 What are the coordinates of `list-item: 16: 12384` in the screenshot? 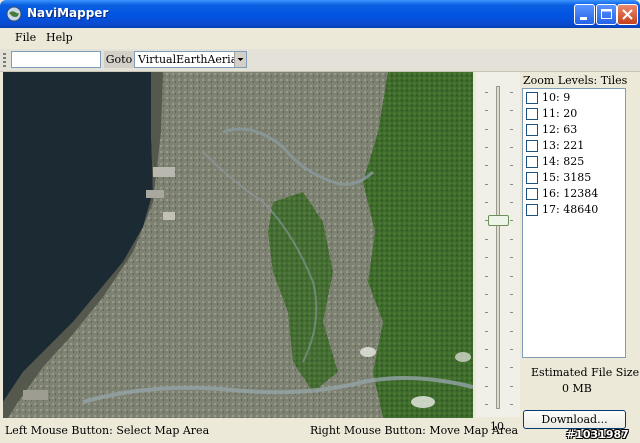 It's located at (574, 194).